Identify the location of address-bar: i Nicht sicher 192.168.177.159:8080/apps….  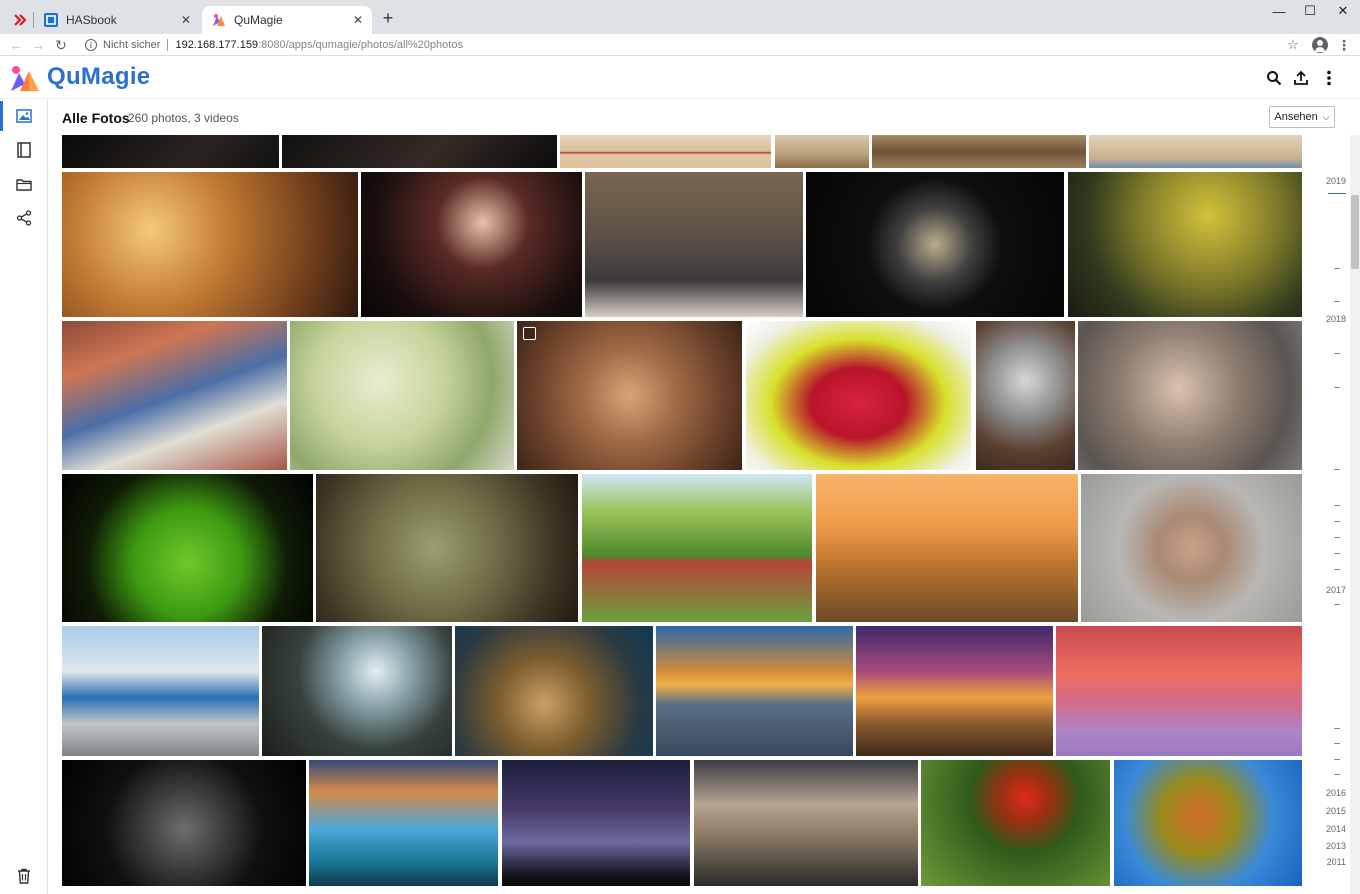
(695, 45).